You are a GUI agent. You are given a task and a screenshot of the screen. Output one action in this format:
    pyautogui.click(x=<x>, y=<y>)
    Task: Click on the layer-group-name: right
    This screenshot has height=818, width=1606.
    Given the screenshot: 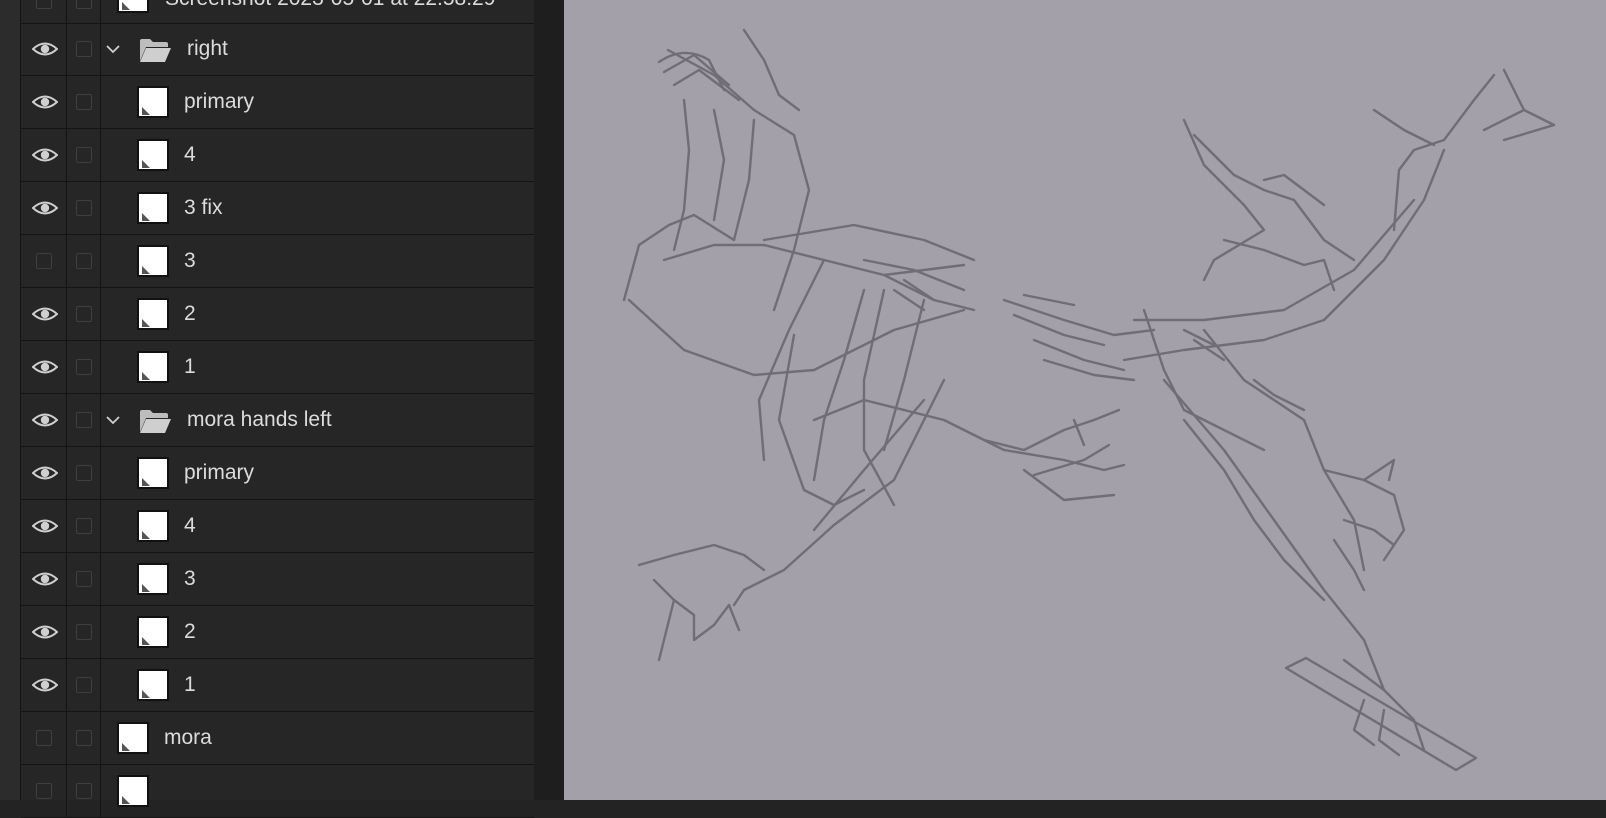 What is the action you would take?
    pyautogui.click(x=207, y=48)
    